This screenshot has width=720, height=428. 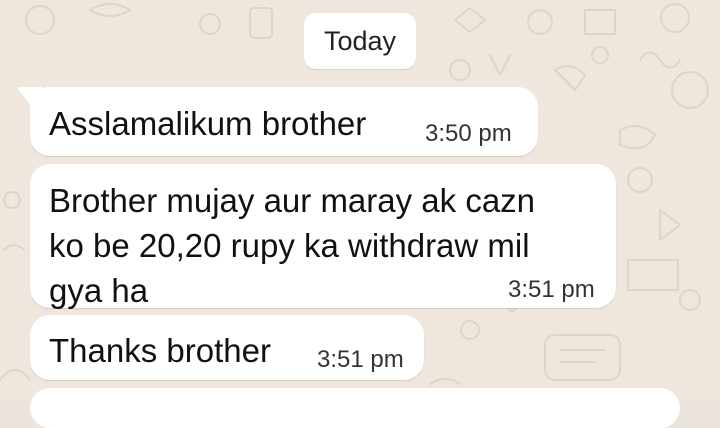 What do you see at coordinates (30, 99) in the screenshot?
I see `bubble-tail-icon` at bounding box center [30, 99].